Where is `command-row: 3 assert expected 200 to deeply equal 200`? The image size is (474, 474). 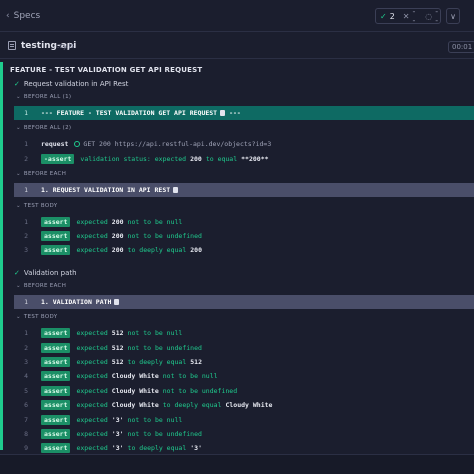 command-row: 3 assert expected 200 to deeply equal 200 is located at coordinates (244, 250).